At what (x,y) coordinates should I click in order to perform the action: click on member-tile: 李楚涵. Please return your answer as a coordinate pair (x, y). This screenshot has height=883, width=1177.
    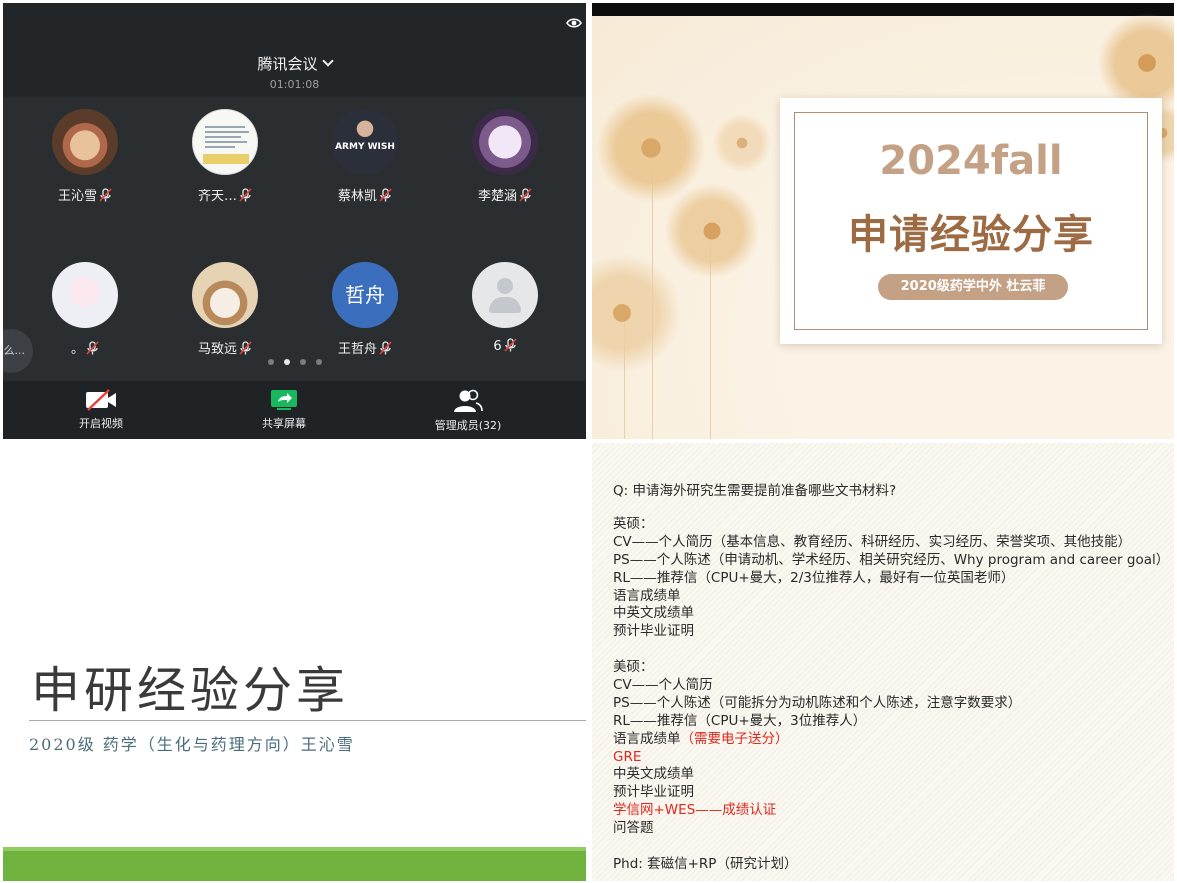
    Looking at the image, I should click on (505, 159).